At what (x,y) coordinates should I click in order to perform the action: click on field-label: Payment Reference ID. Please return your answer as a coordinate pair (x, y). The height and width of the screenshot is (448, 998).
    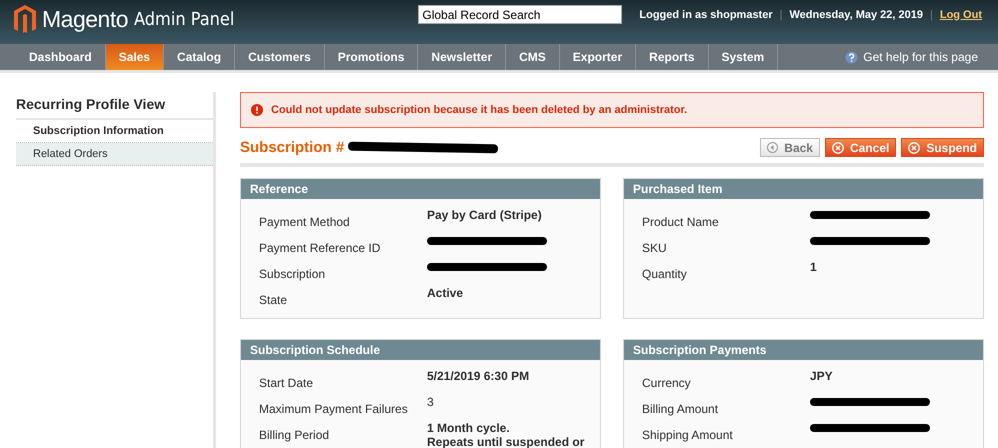
    Looking at the image, I should click on (320, 247).